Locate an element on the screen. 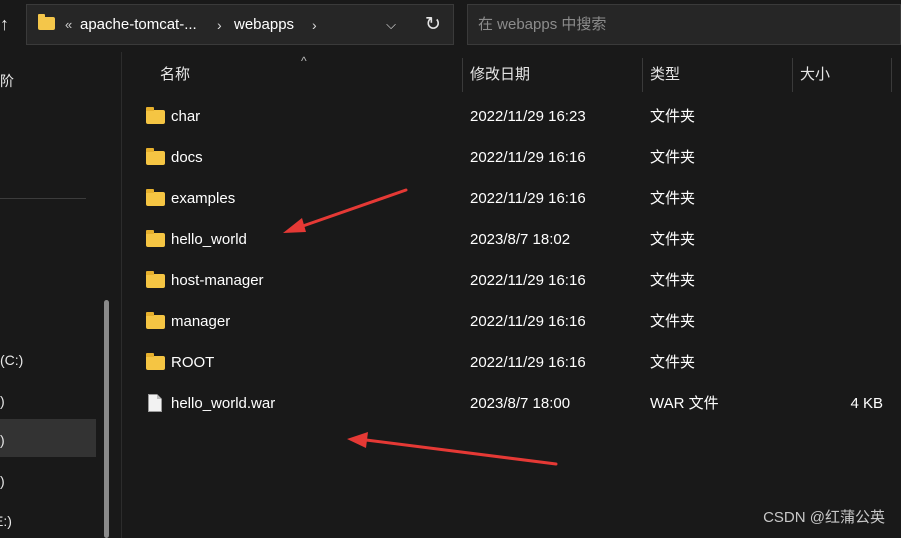  watermark: CSDN @红蒲公英 is located at coordinates (824, 517).